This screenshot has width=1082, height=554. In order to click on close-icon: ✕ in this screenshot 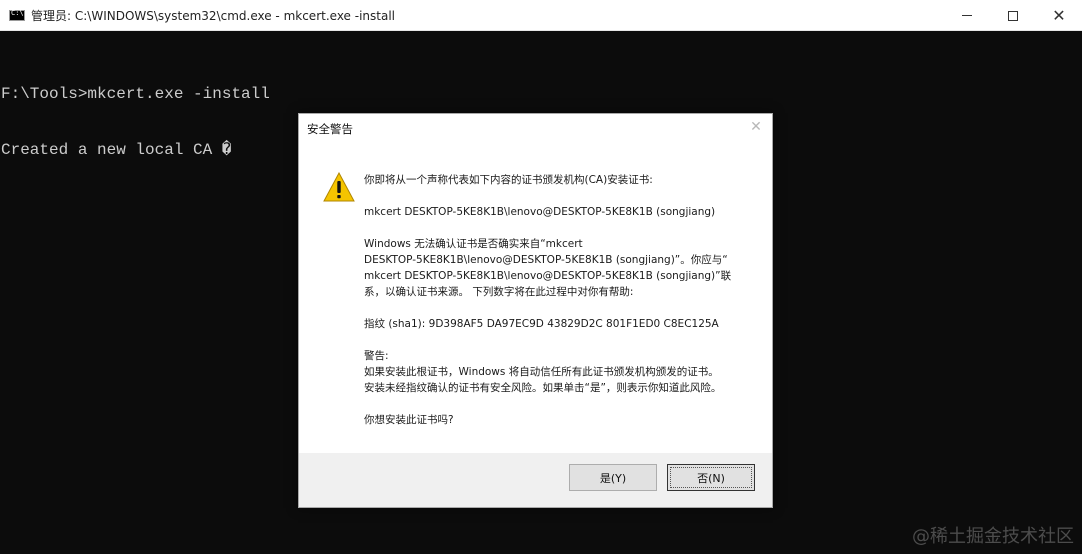, I will do `click(1059, 15)`.